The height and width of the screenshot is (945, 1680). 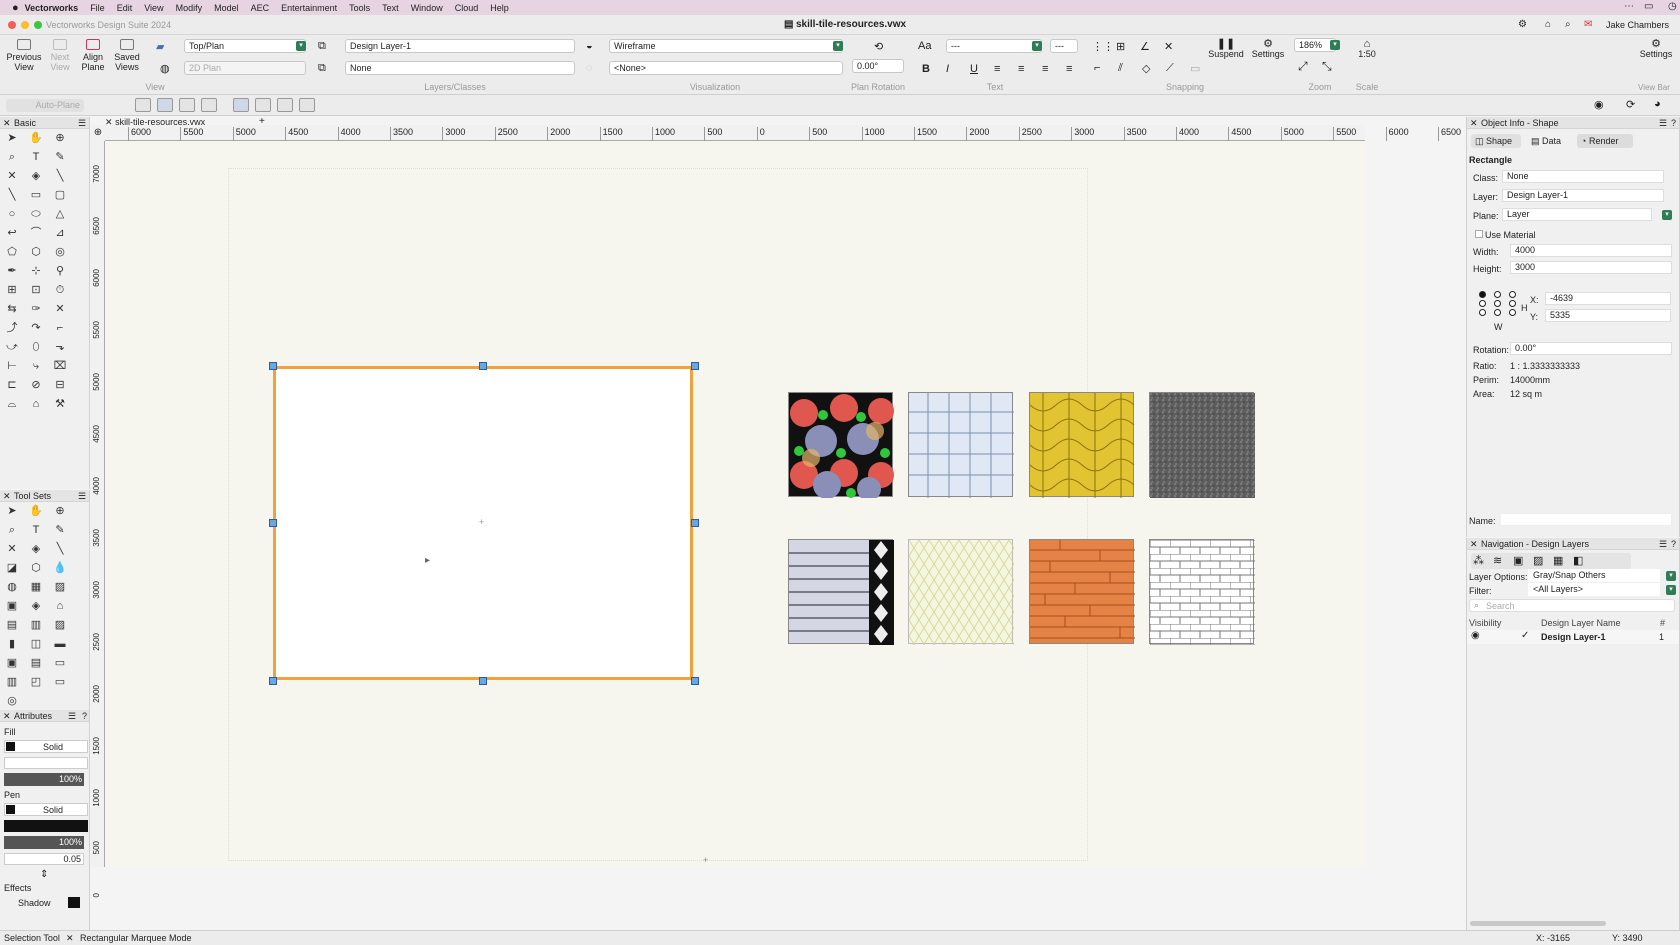 I want to click on lighting-dropdown: <None>, so click(x=726, y=68).